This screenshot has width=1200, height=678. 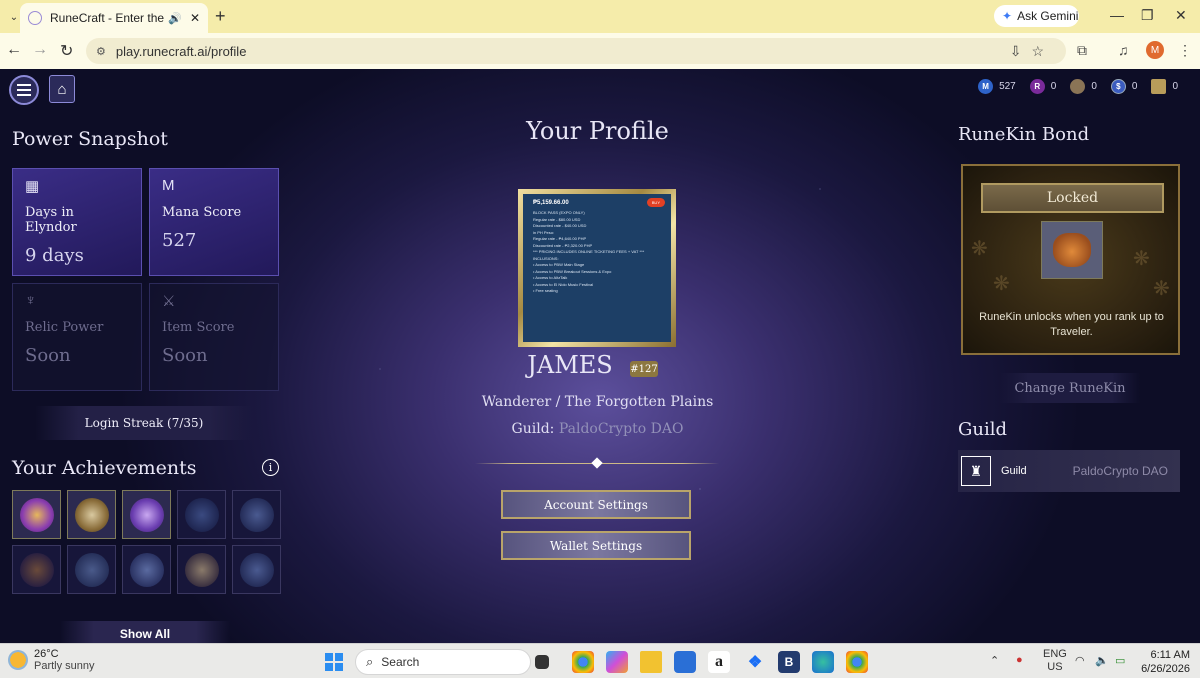 I want to click on chrome-profile-avatar: M, so click(x=1155, y=50).